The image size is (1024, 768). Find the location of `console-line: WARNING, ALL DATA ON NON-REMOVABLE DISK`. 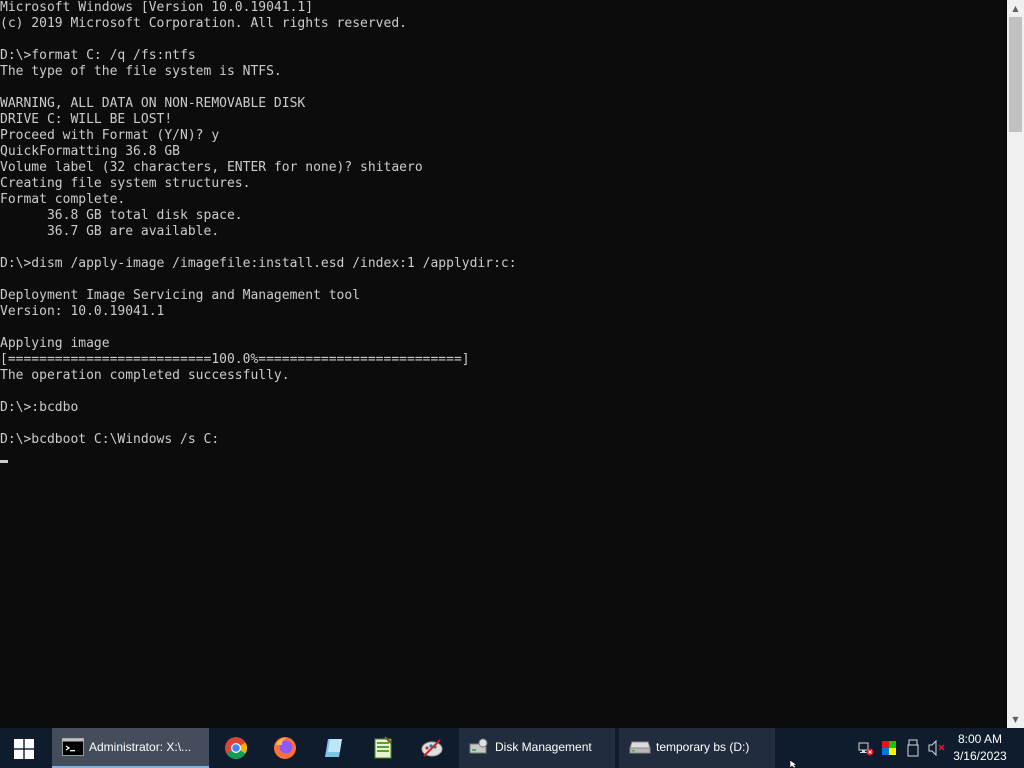

console-line: WARNING, ALL DATA ON NON-REMOVABLE DISK is located at coordinates (153, 103).